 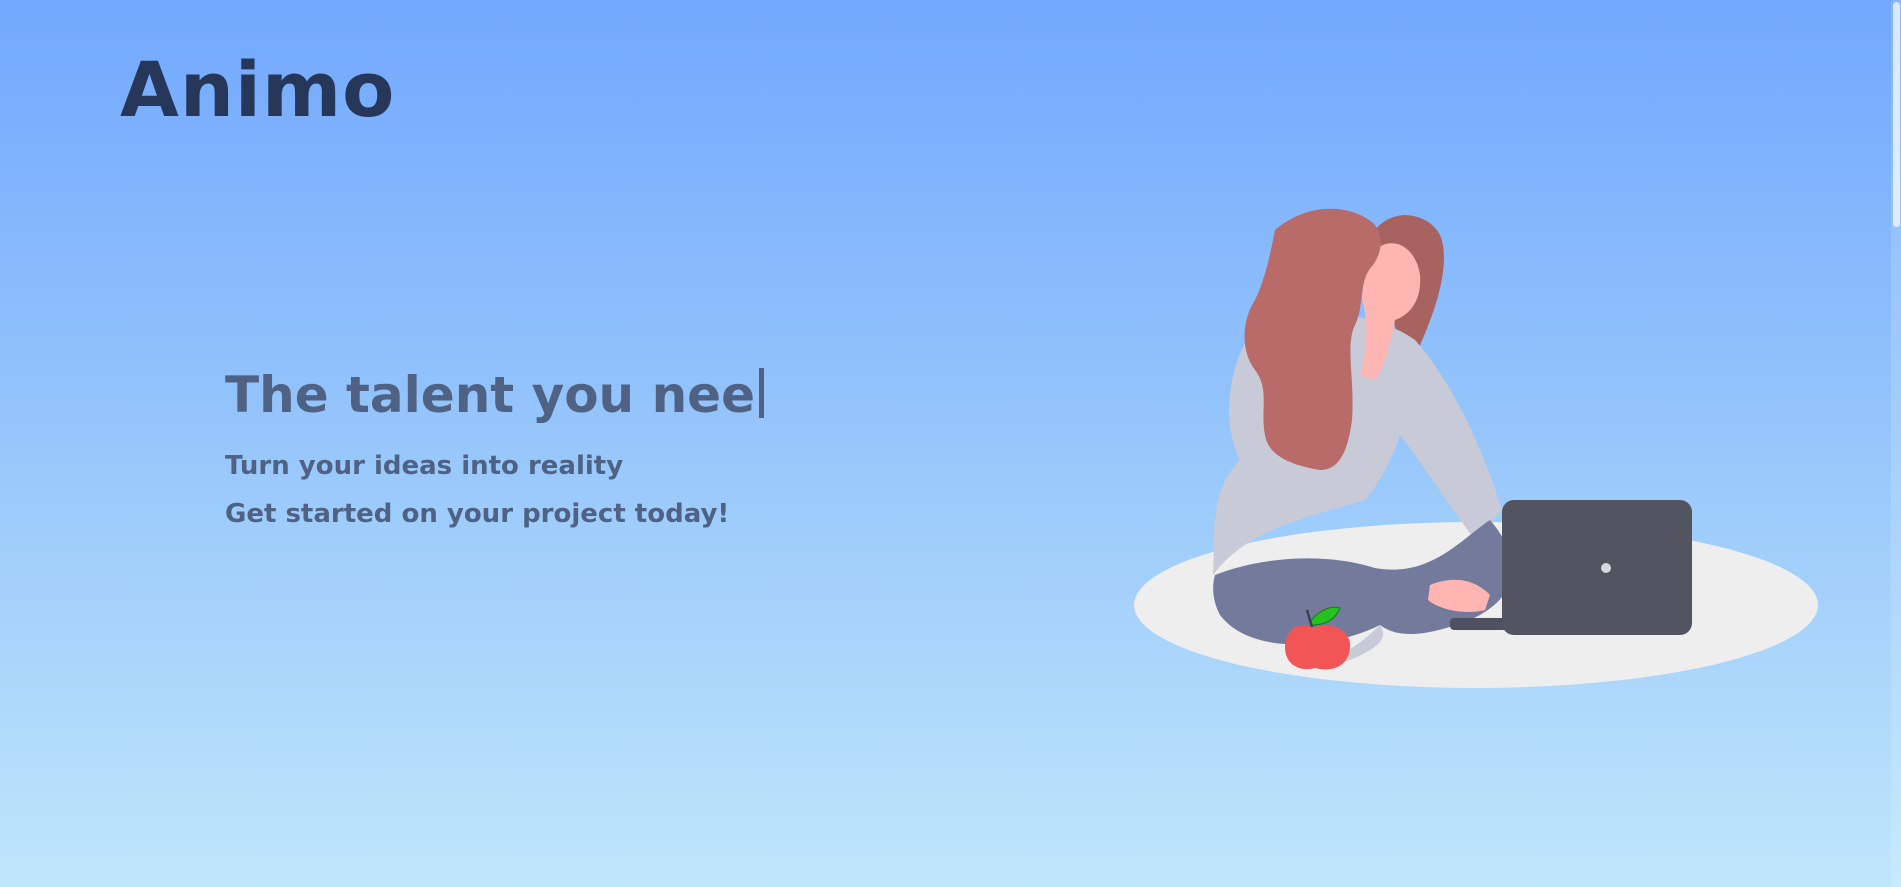 What do you see at coordinates (1896, 443) in the screenshot?
I see `page-scrollbar` at bounding box center [1896, 443].